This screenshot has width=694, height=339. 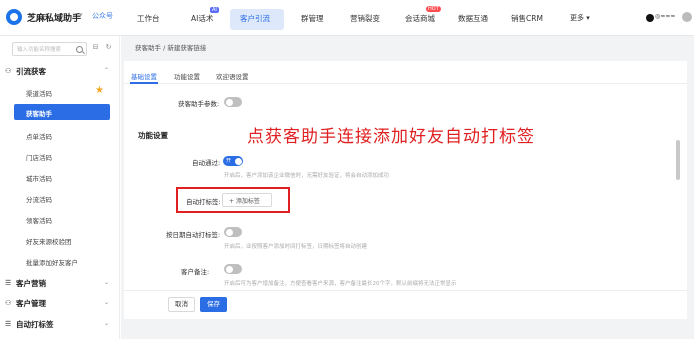 What do you see at coordinates (99, 90) in the screenshot?
I see `star-icon: ★` at bounding box center [99, 90].